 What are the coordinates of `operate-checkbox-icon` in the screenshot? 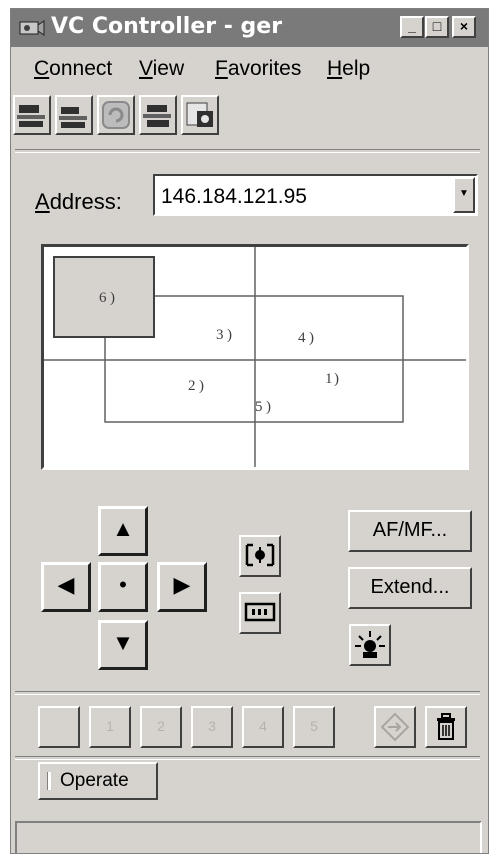 It's located at (49, 781).